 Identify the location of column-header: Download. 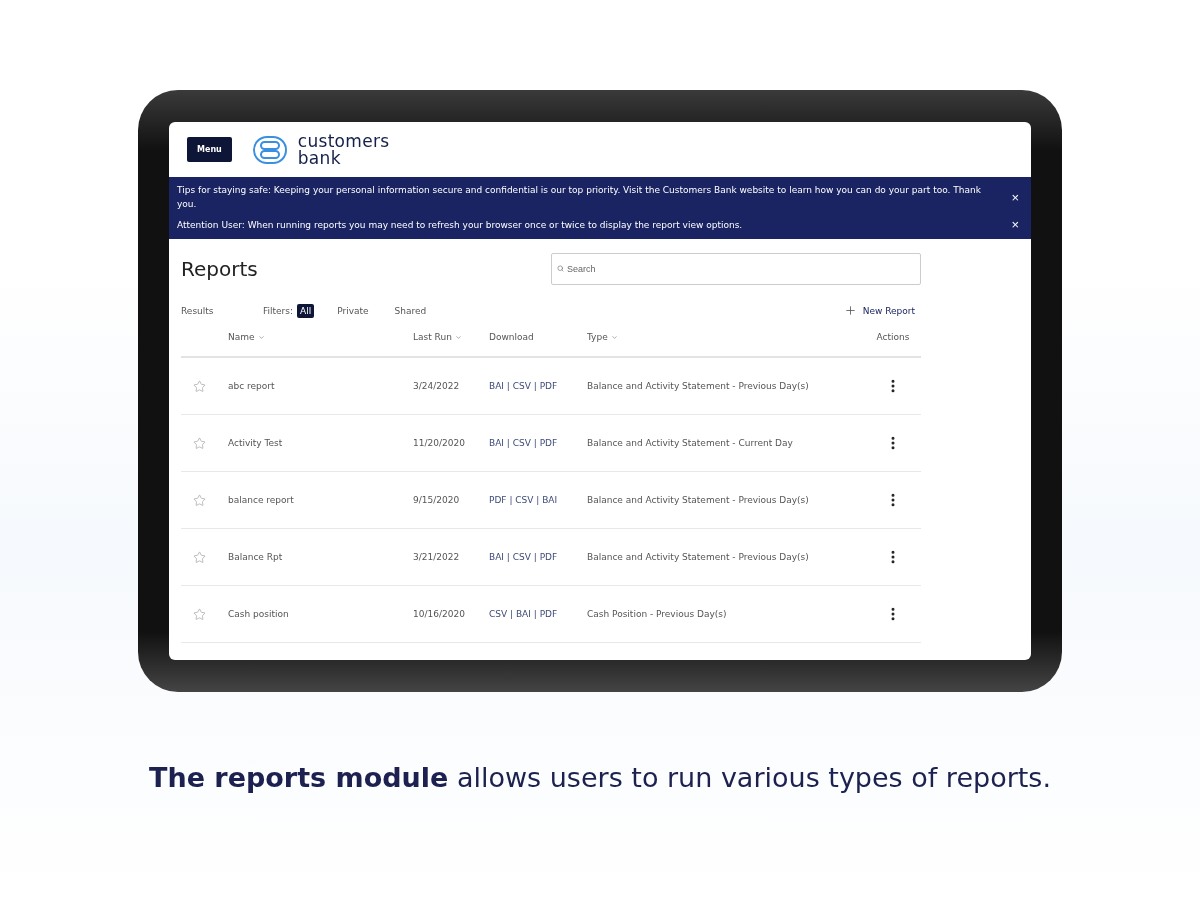
(511, 337).